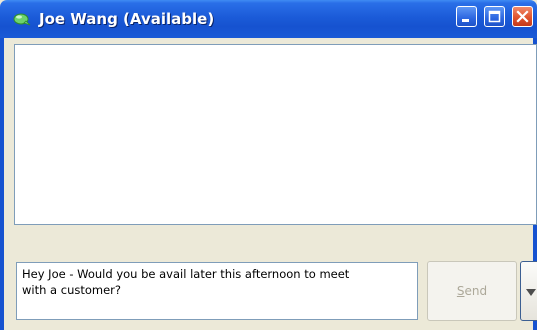 The image size is (537, 330). Describe the element at coordinates (2, 184) in the screenshot. I see `window-frame-left` at that location.